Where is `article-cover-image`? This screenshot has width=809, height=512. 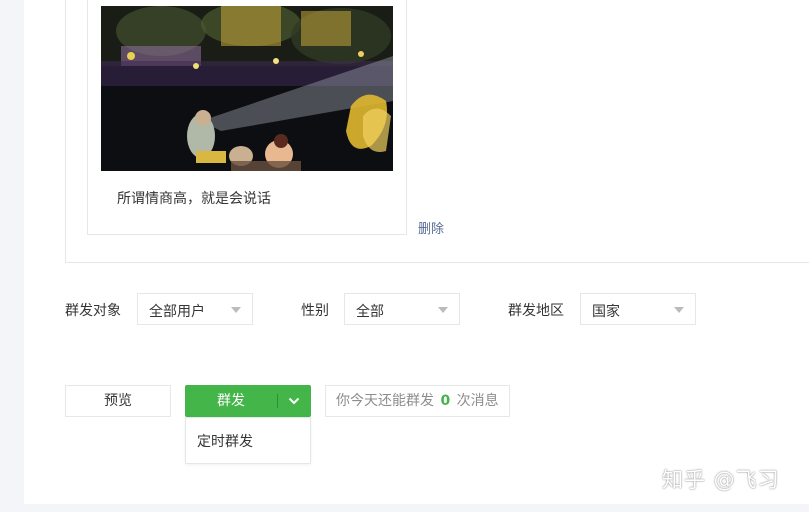 article-cover-image is located at coordinates (247, 88).